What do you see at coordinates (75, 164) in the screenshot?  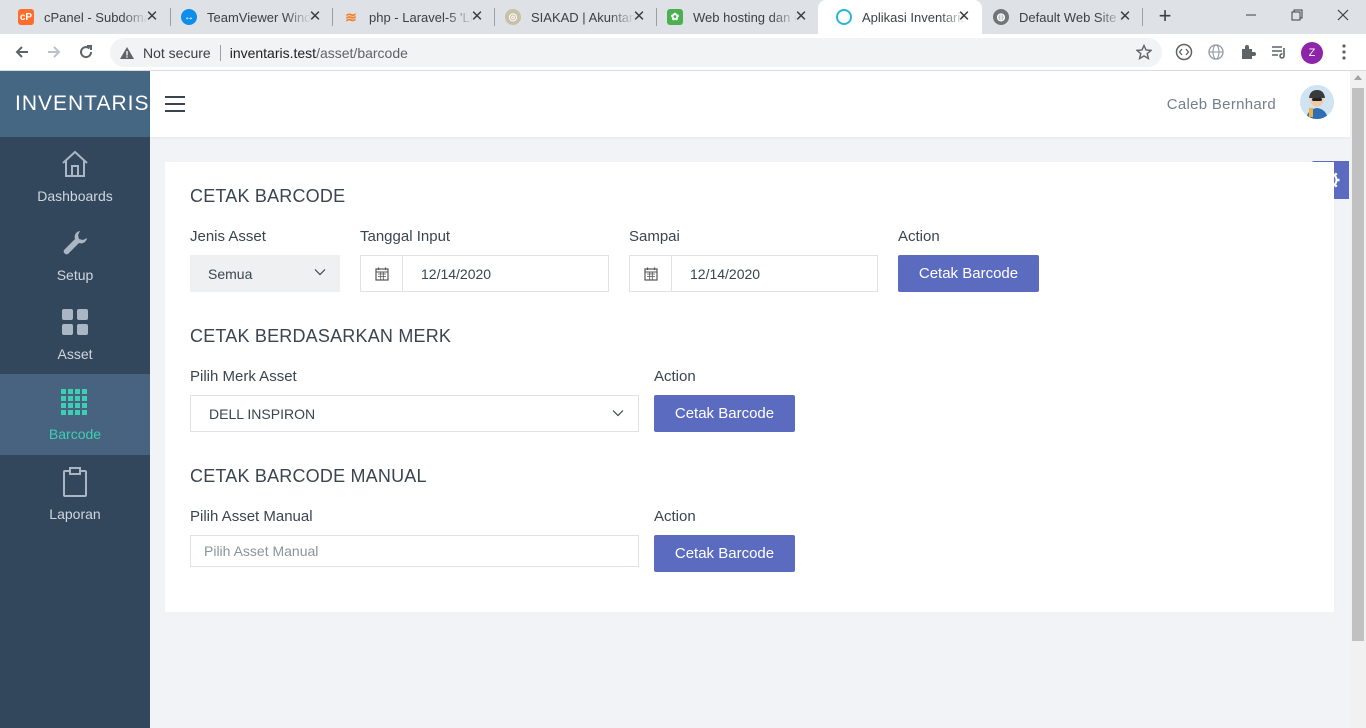 I see `home-icon` at bounding box center [75, 164].